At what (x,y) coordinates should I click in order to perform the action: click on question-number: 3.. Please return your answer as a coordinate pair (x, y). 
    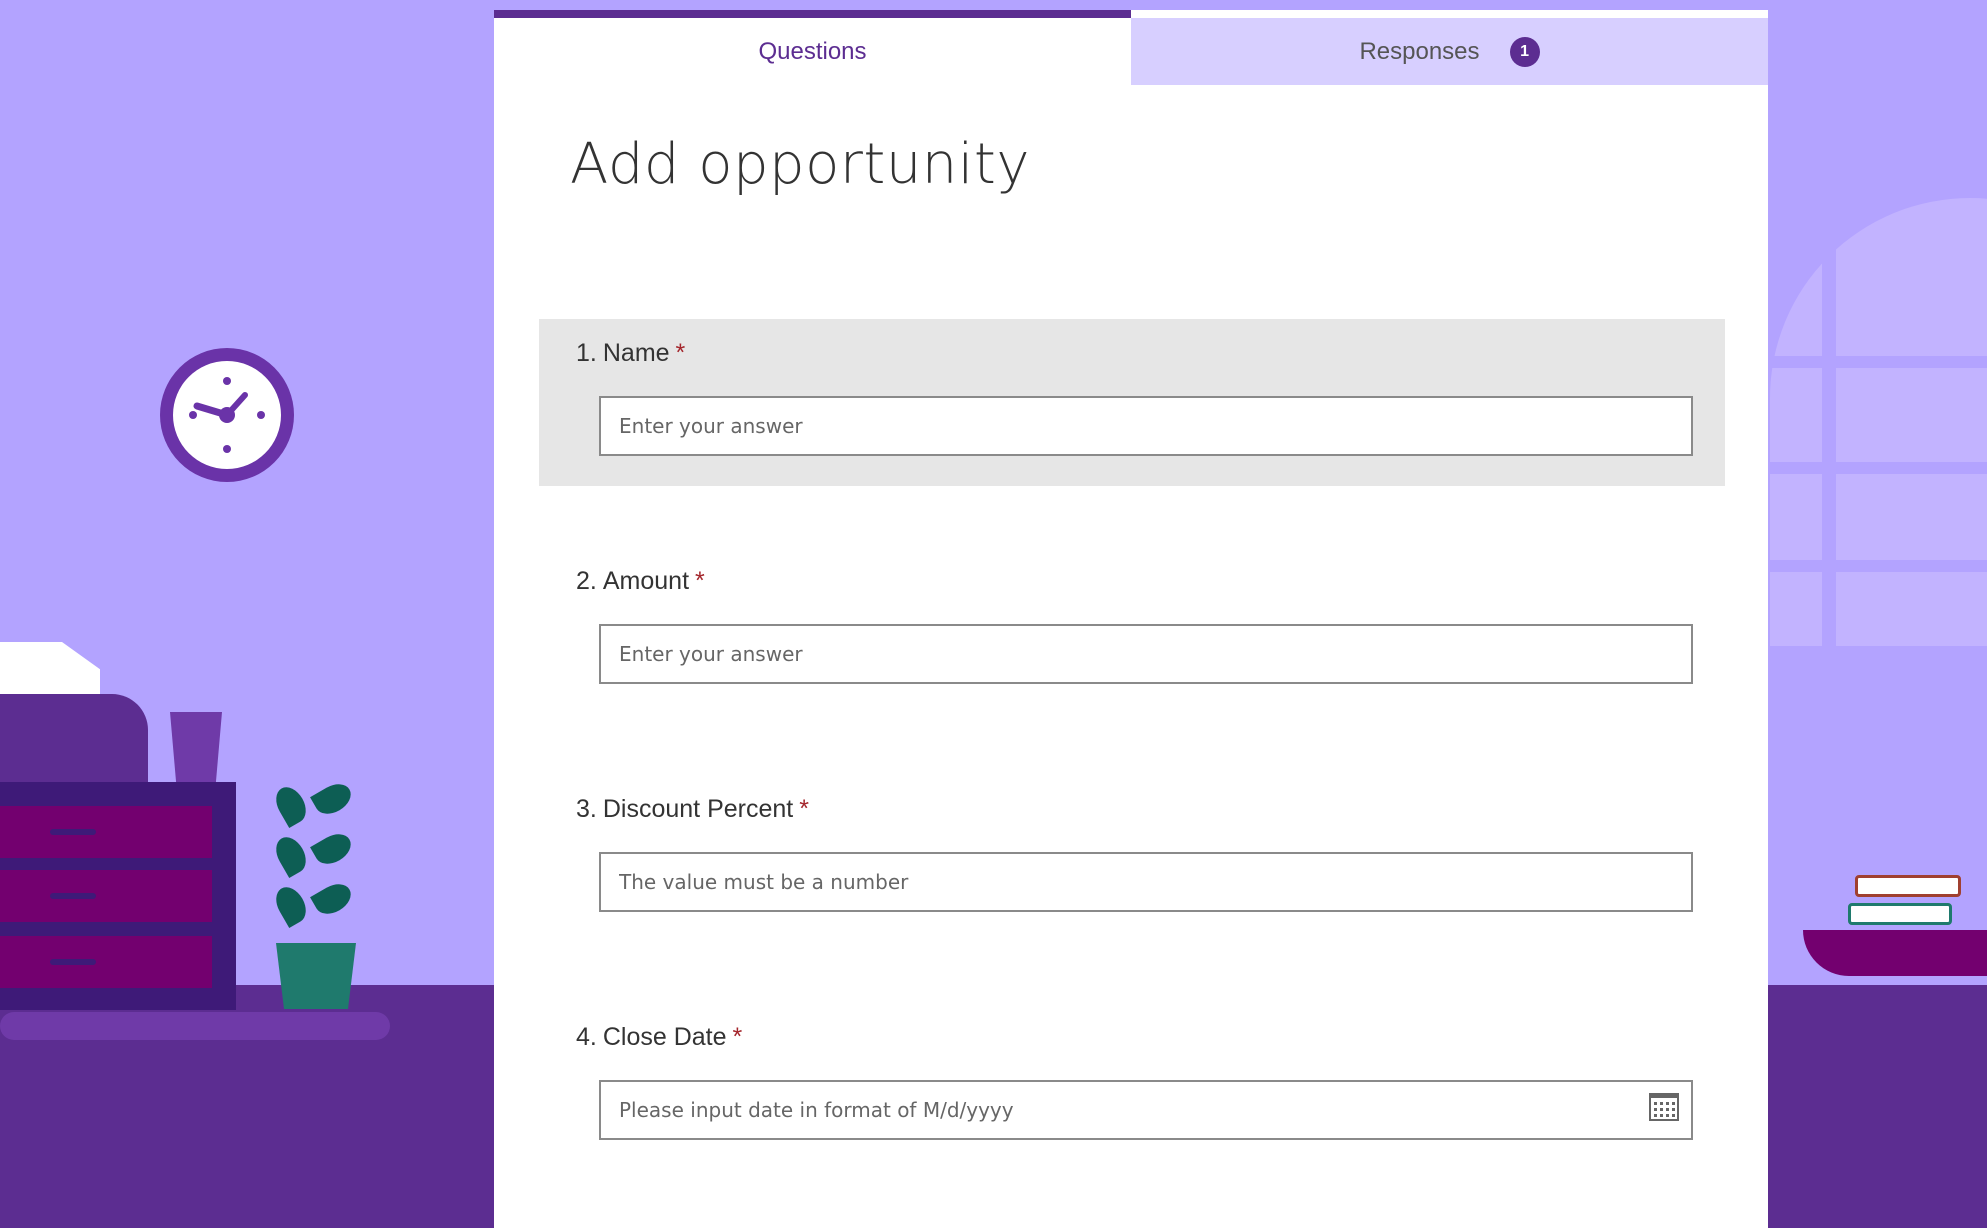
    Looking at the image, I should click on (586, 809).